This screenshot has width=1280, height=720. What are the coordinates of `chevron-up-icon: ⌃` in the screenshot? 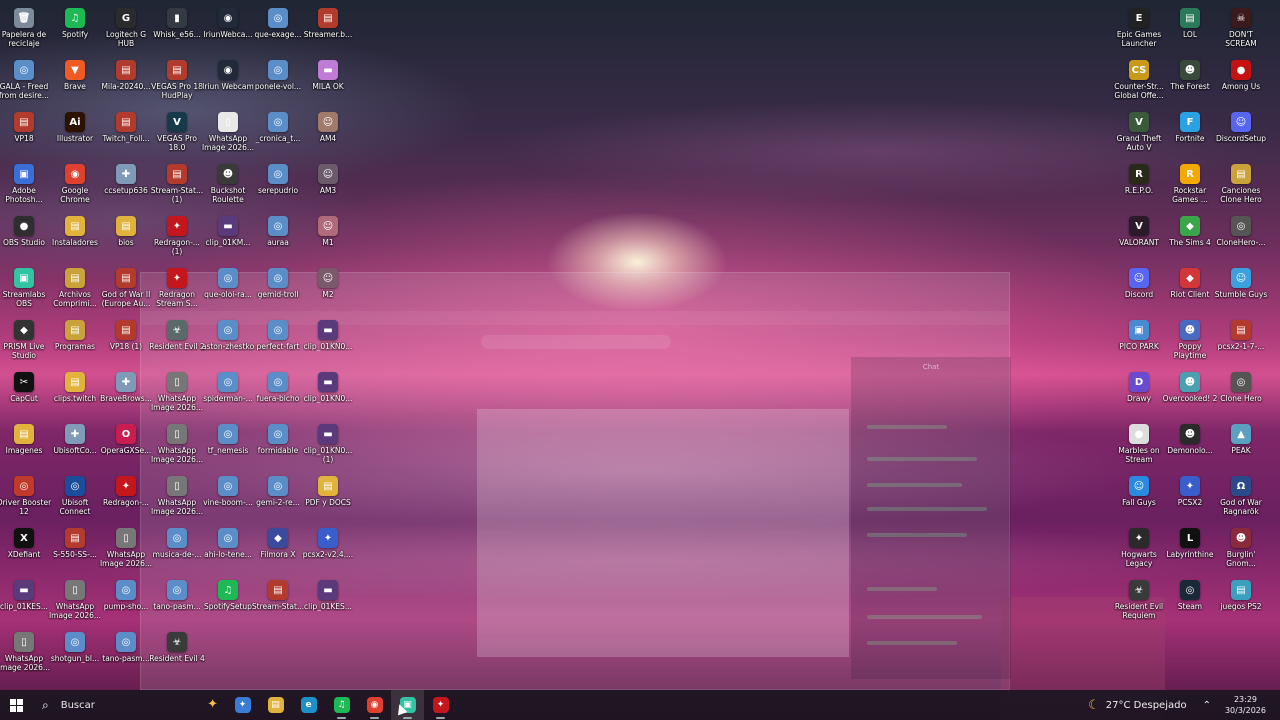 It's located at (1207, 705).